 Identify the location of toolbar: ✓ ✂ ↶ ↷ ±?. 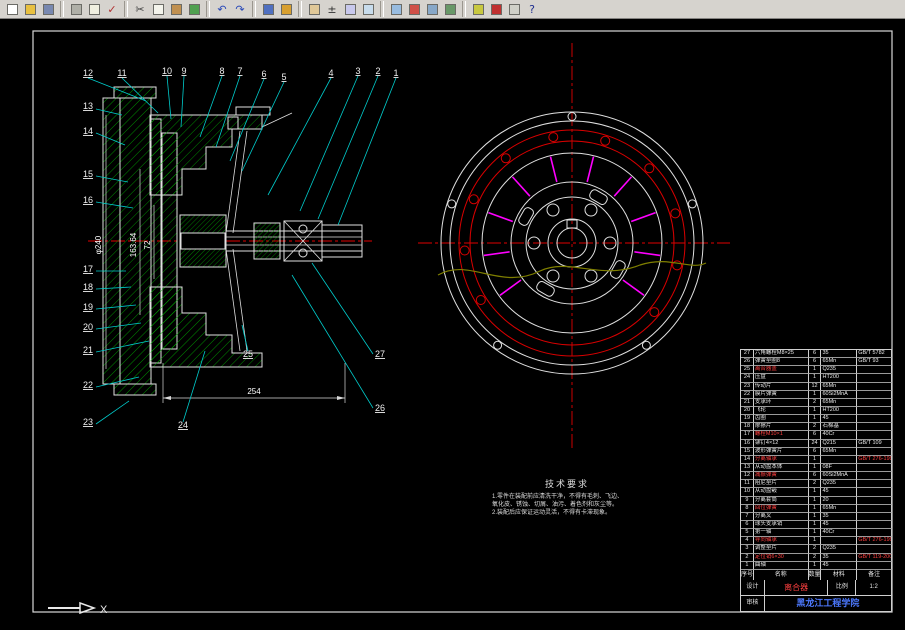
(452, 9).